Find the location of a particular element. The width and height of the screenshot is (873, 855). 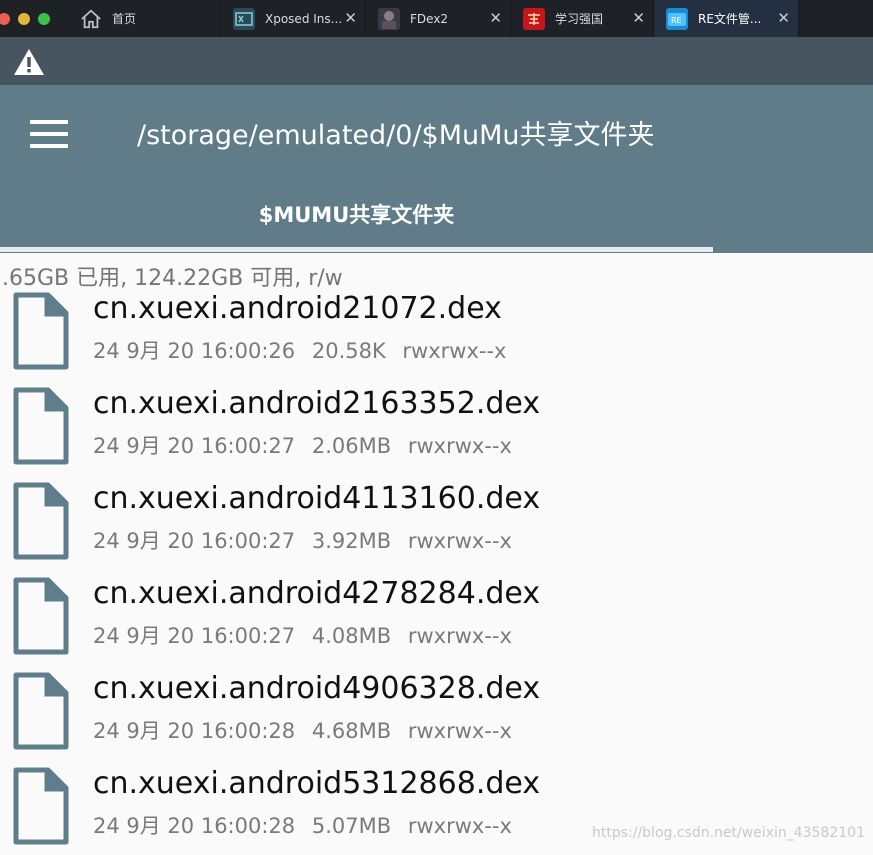

tab-label: 首页 is located at coordinates (124, 19).